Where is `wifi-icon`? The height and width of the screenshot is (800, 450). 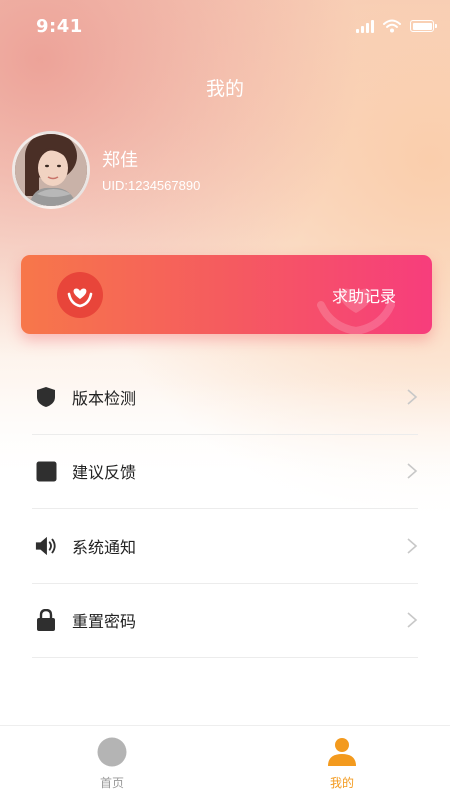 wifi-icon is located at coordinates (392, 26).